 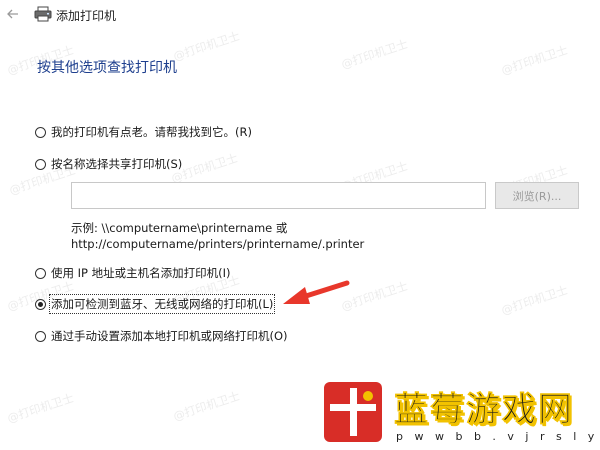 I want to click on option-shared-printer-by-name: 按名称选择共享打印机(S), so click(x=108, y=164).